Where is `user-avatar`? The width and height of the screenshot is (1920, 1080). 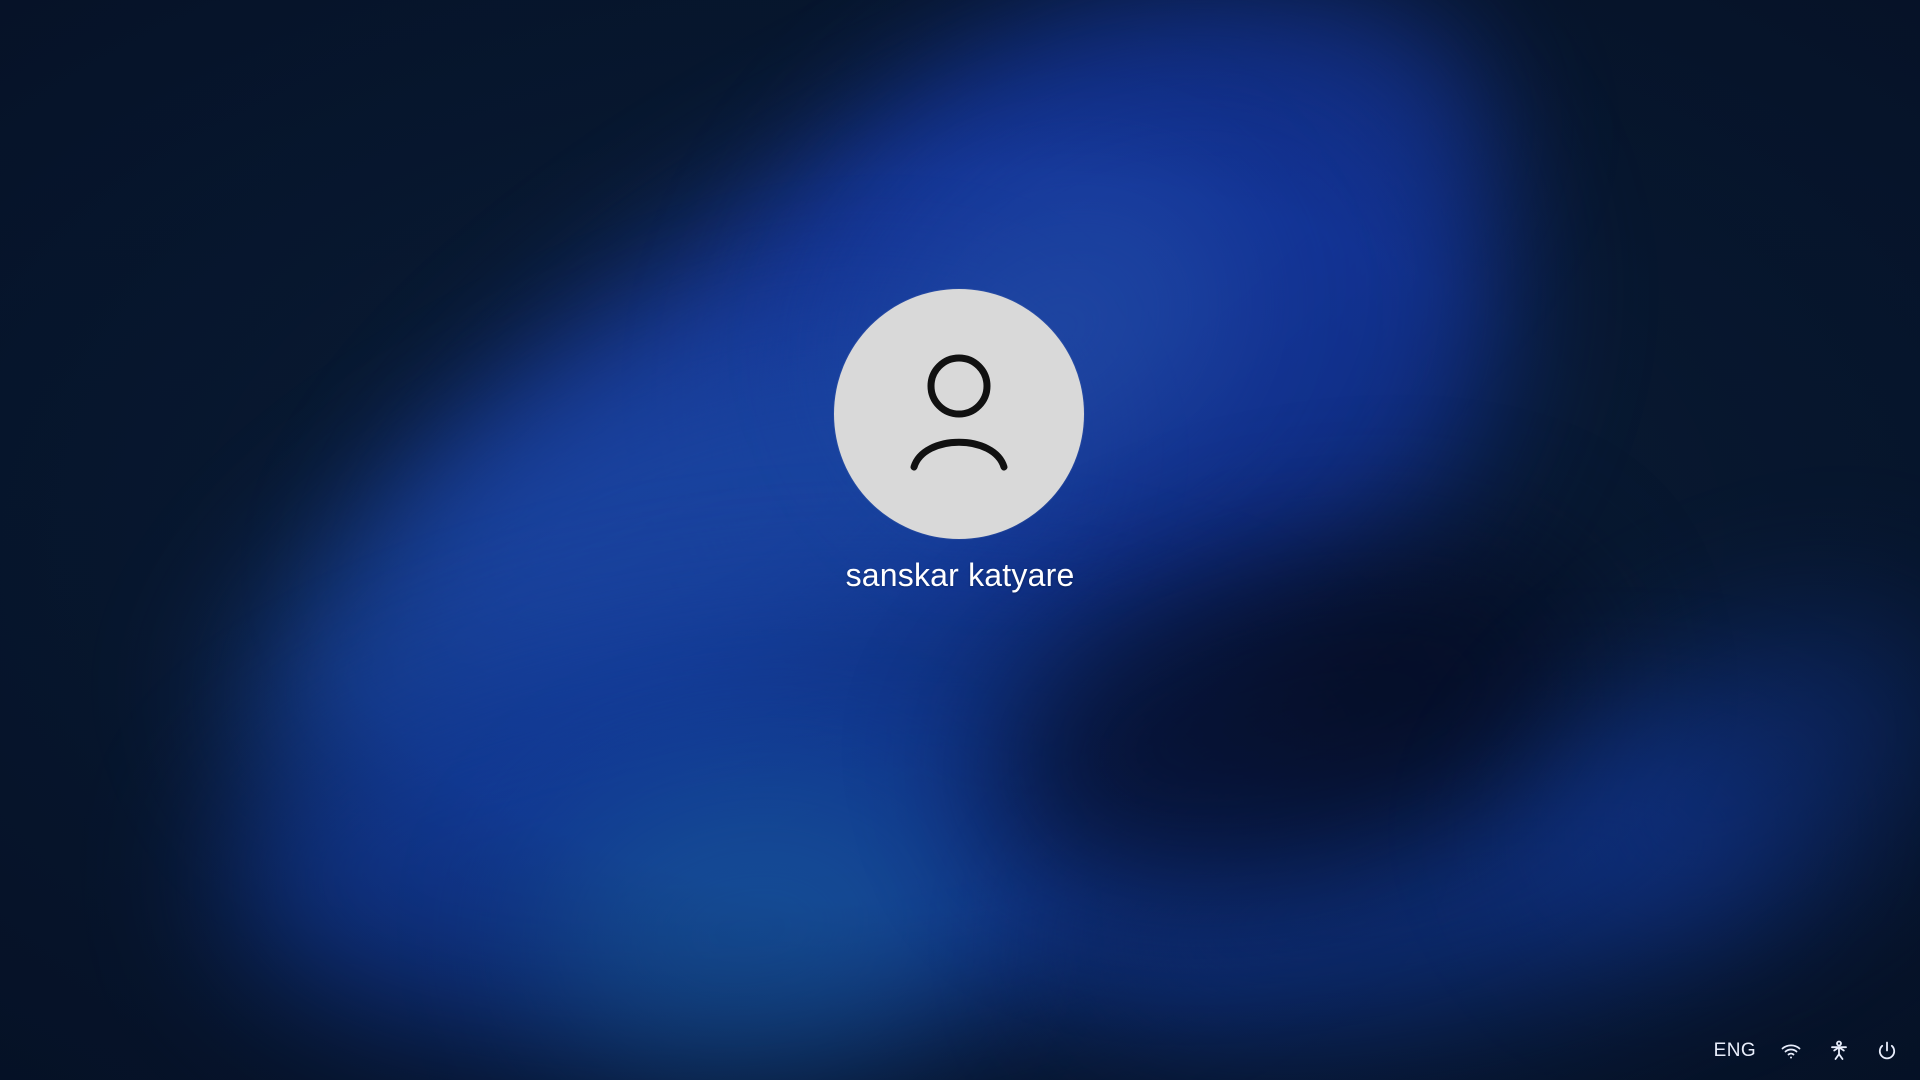 user-avatar is located at coordinates (959, 414).